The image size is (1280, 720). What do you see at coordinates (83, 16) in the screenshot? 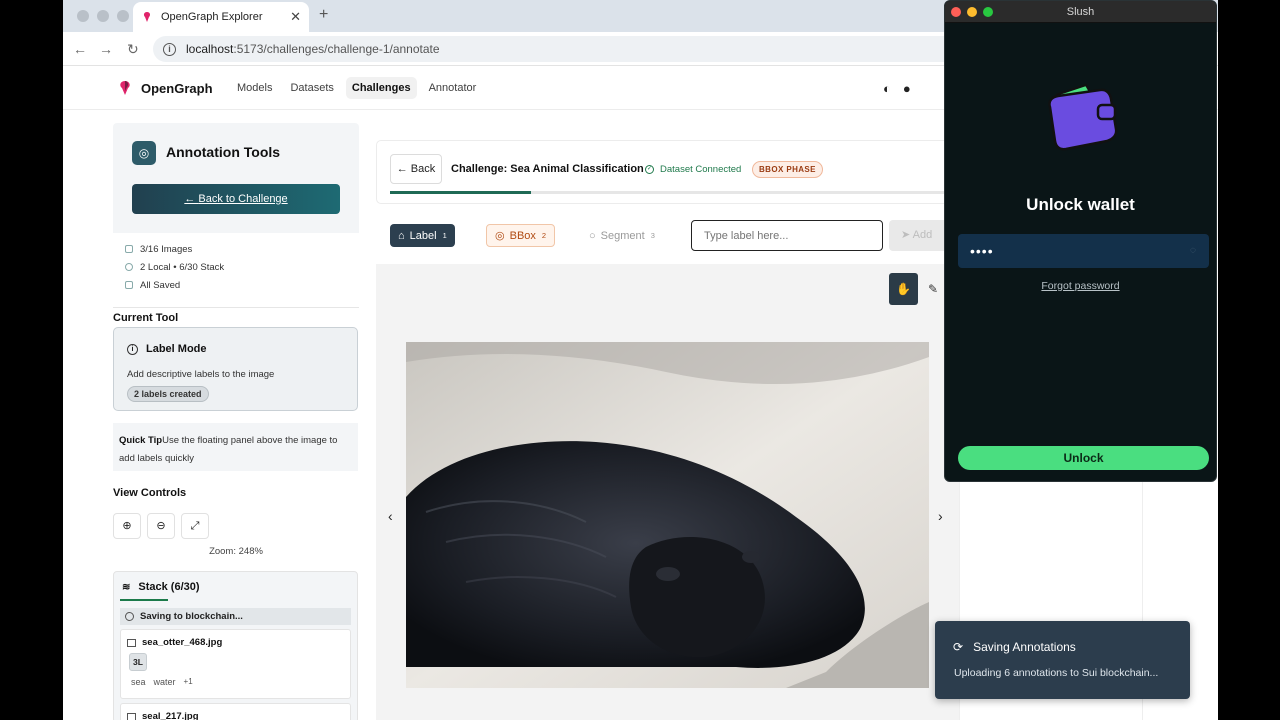
I see `close-window-button` at bounding box center [83, 16].